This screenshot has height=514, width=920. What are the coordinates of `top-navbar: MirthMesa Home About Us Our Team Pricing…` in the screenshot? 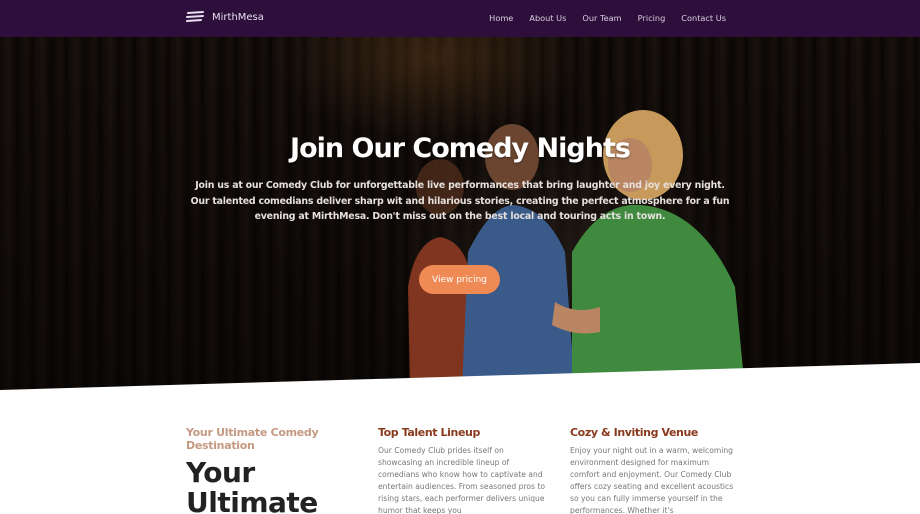 It's located at (460, 18).